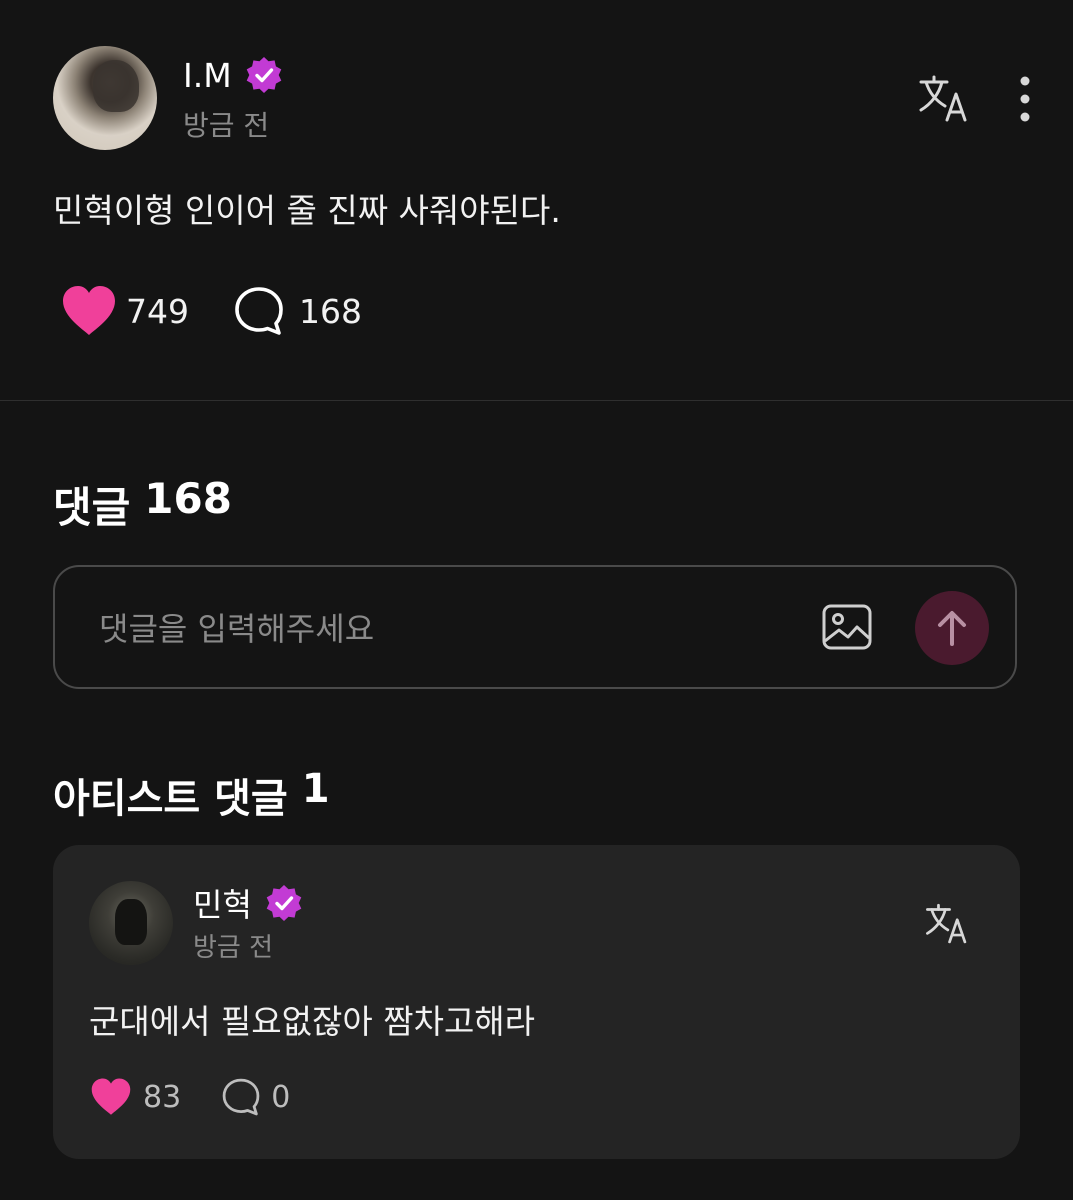 The image size is (1073, 1200). What do you see at coordinates (188, 498) in the screenshot?
I see `comments-heading-count: 168` at bounding box center [188, 498].